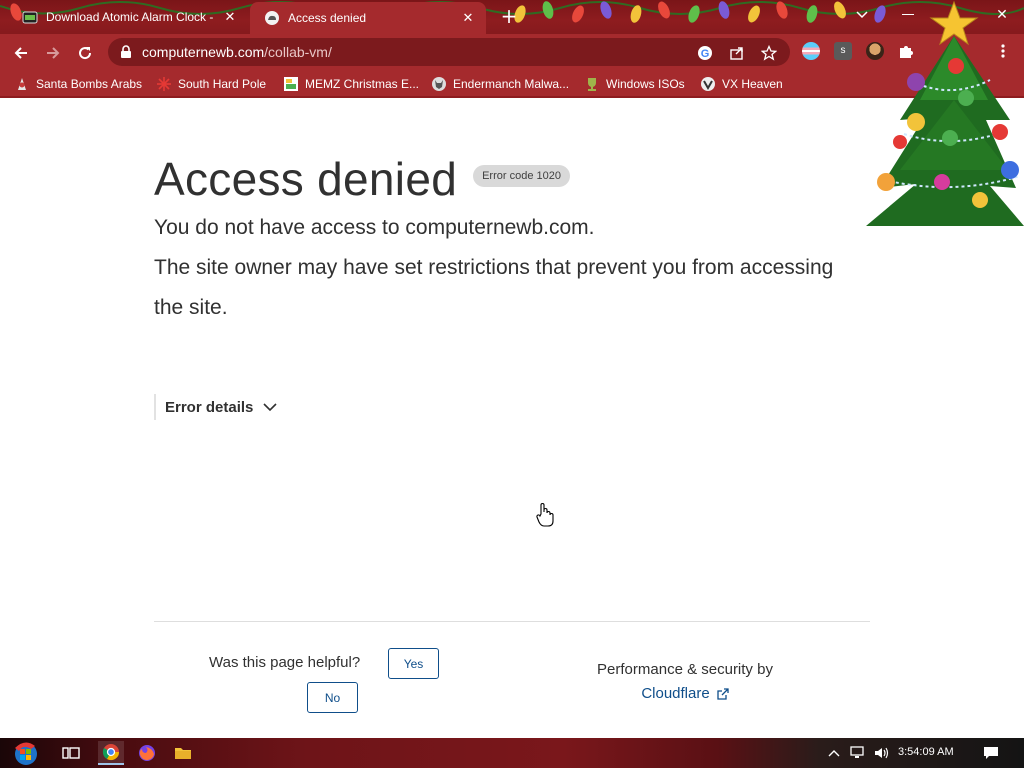 The height and width of the screenshot is (768, 1024). What do you see at coordinates (327, 18) in the screenshot?
I see `tab-title: Access denied` at bounding box center [327, 18].